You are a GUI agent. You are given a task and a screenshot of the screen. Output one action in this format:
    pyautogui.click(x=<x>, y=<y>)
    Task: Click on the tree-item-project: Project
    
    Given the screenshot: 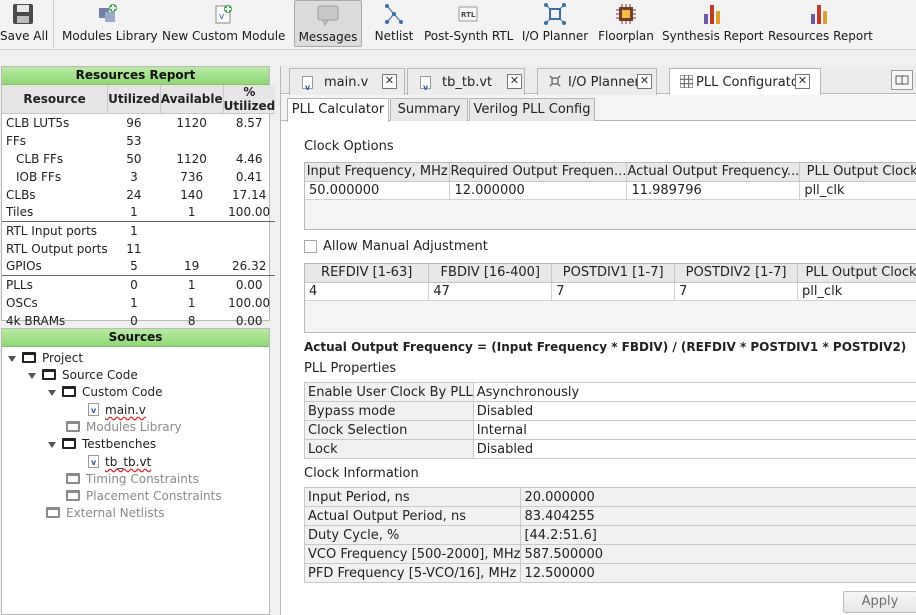 What is the action you would take?
    pyautogui.click(x=45, y=358)
    